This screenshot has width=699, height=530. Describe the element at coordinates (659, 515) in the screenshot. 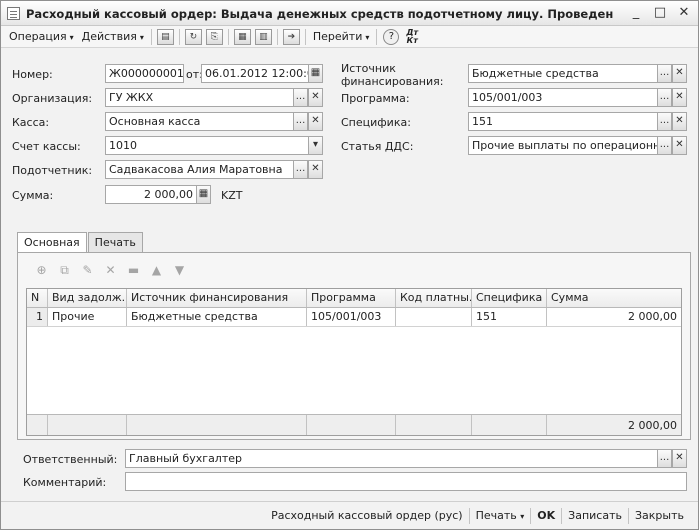

I see `close-button: Закрыть` at that location.